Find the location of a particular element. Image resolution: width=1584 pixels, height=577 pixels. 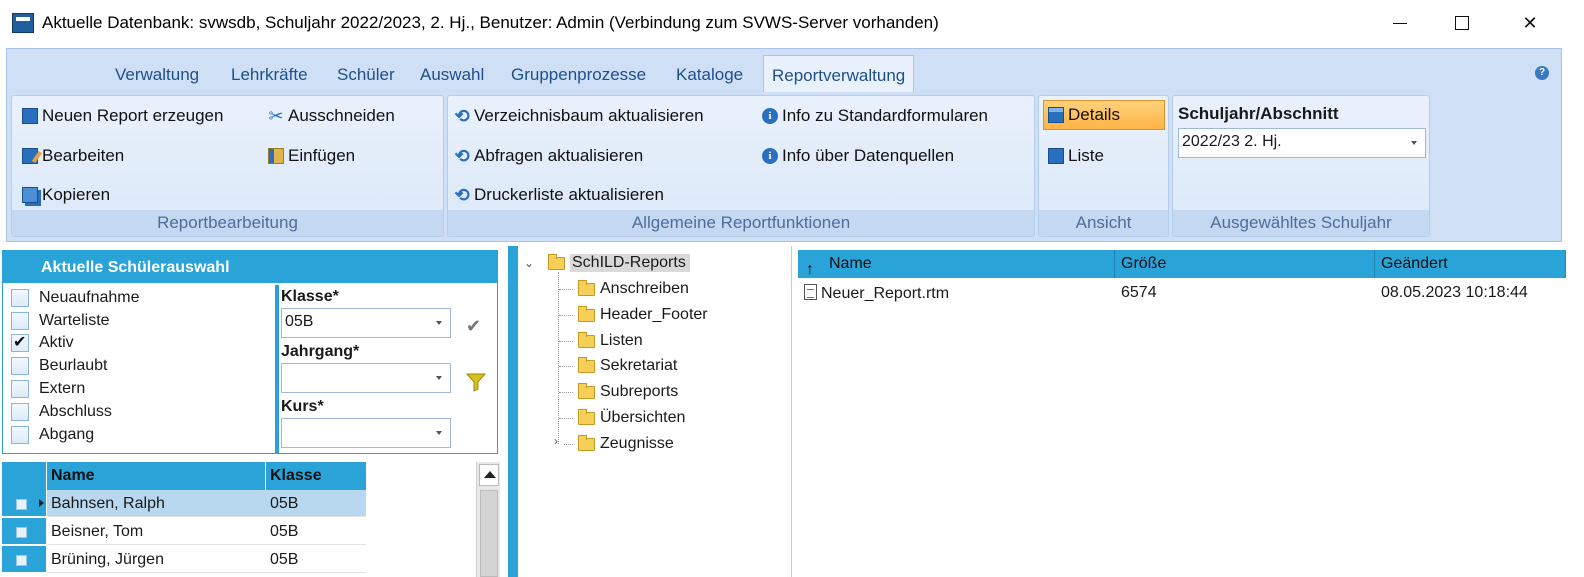

tab-gruppenprozesse: Gruppenprozesse is located at coordinates (578, 75).